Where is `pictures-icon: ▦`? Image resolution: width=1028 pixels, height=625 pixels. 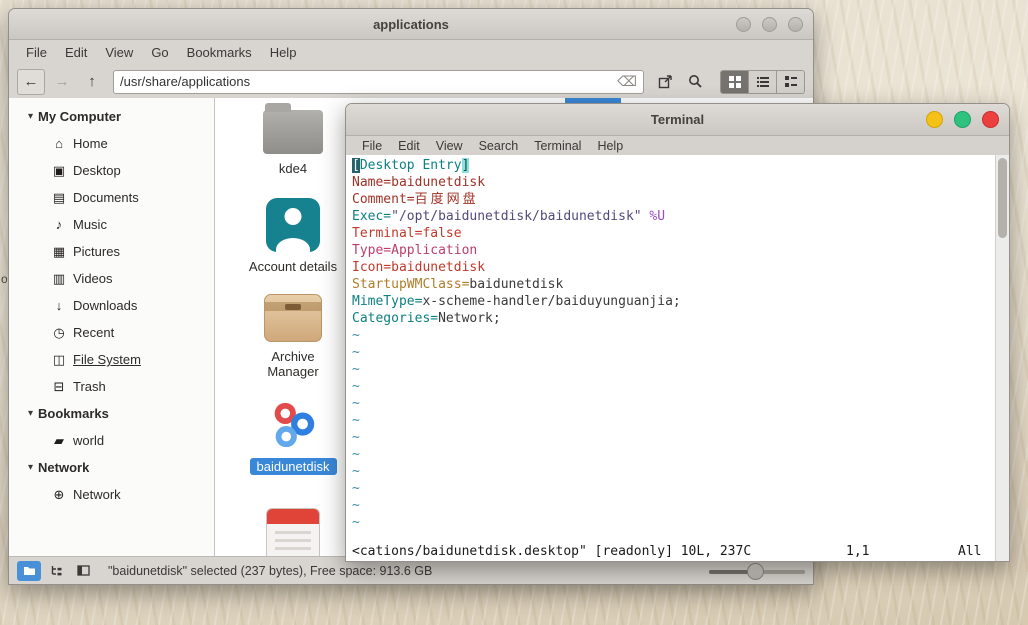
pictures-icon: ▦ is located at coordinates (59, 251).